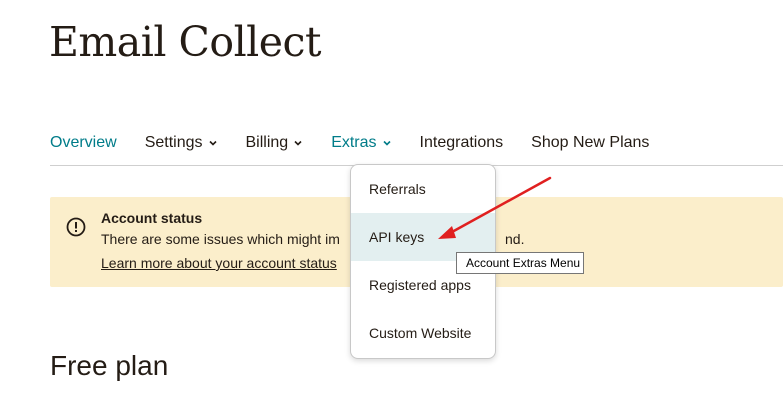 The width and height of the screenshot is (783, 398). Describe the element at coordinates (76, 227) in the screenshot. I see `exclamation-circle-icon` at that location.